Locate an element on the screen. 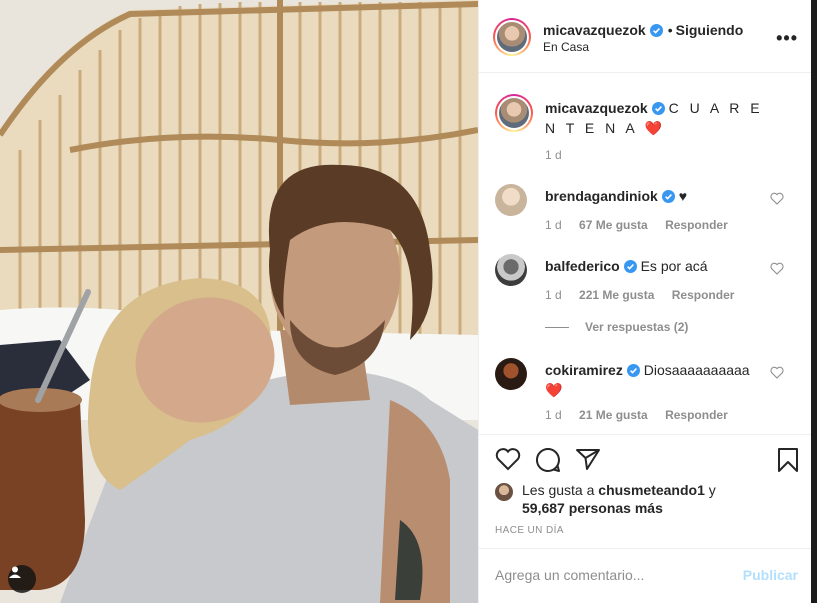 The height and width of the screenshot is (603, 817). comment-text-block: cokiramirez Diosaaaaaaaaaa ❤️ is located at coordinates (657, 380).